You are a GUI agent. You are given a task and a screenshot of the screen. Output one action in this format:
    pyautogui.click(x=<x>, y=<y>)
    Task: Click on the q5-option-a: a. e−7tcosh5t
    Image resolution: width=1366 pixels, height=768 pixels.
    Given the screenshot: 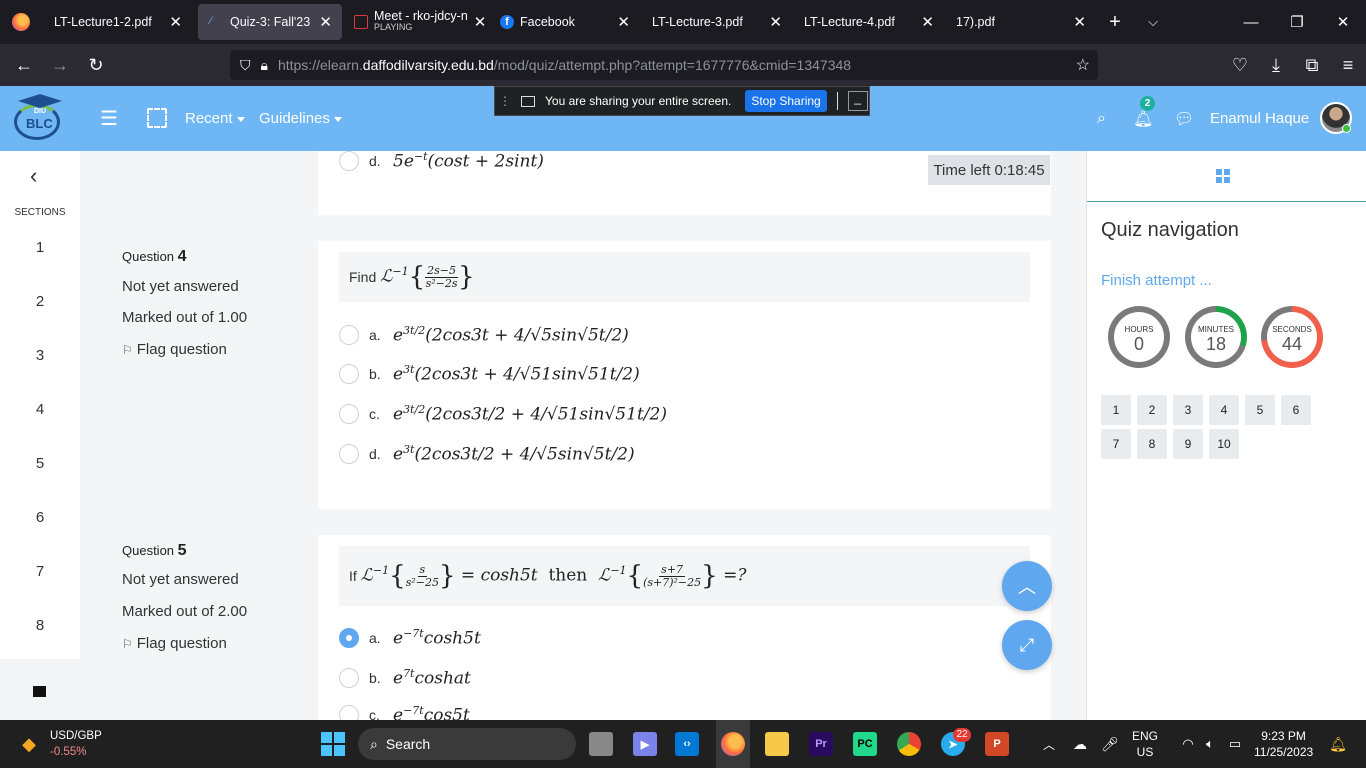 What is the action you would take?
    pyautogui.click(x=410, y=638)
    